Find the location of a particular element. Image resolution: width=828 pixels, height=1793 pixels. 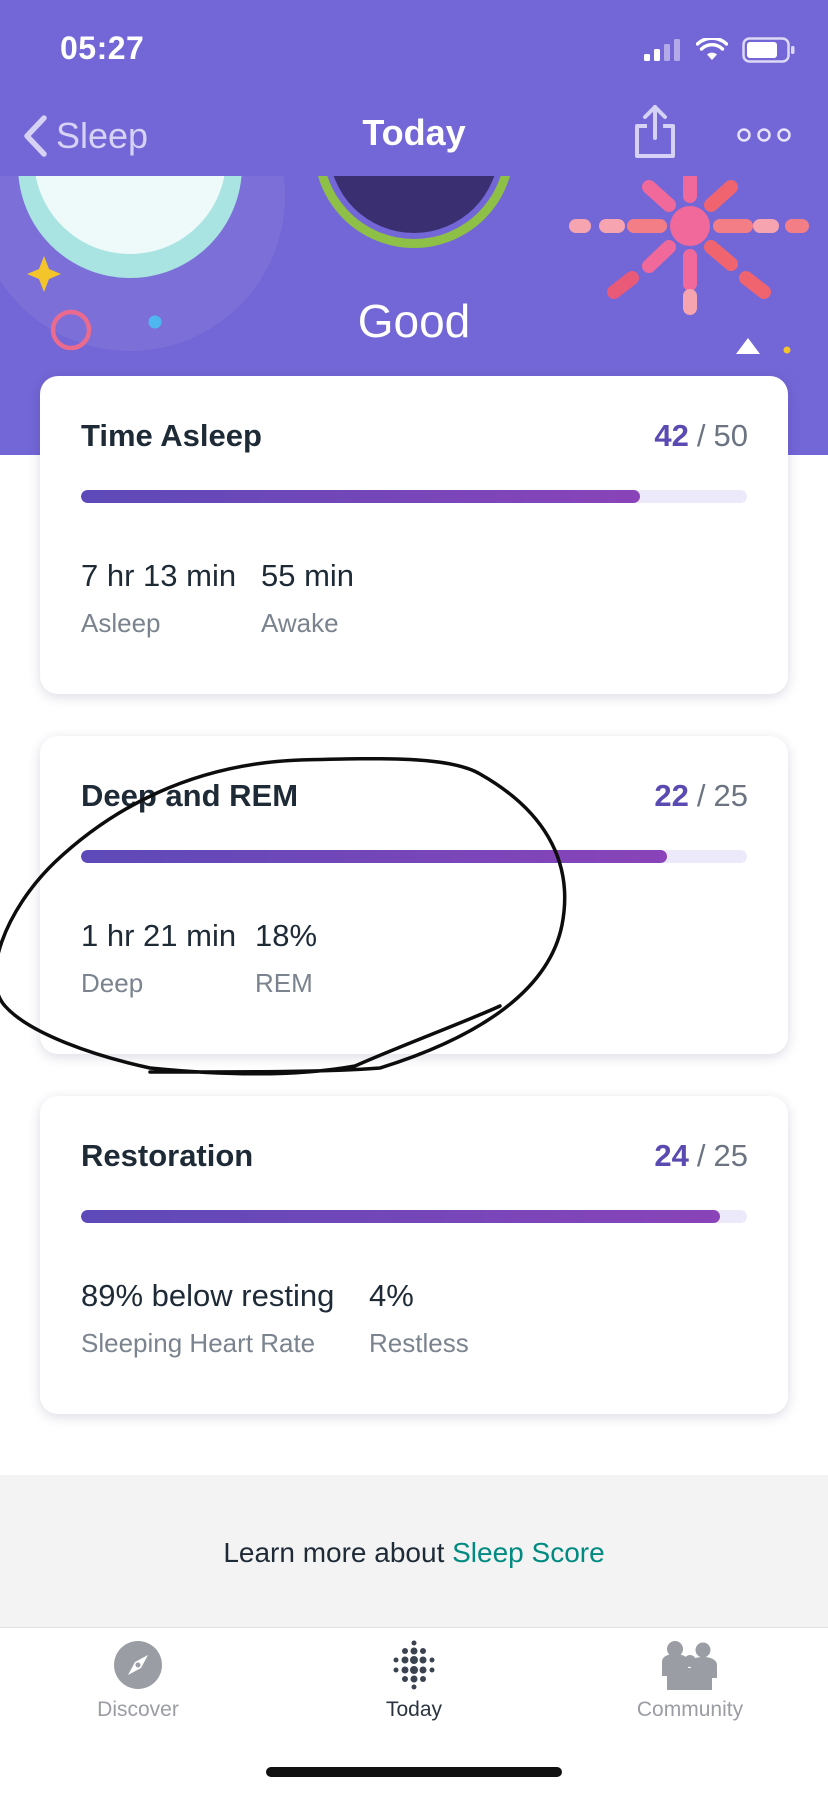

stat-sleeping-heart-rate: 89% below resting Sleeping Heart Rate is located at coordinates (207, 1318).